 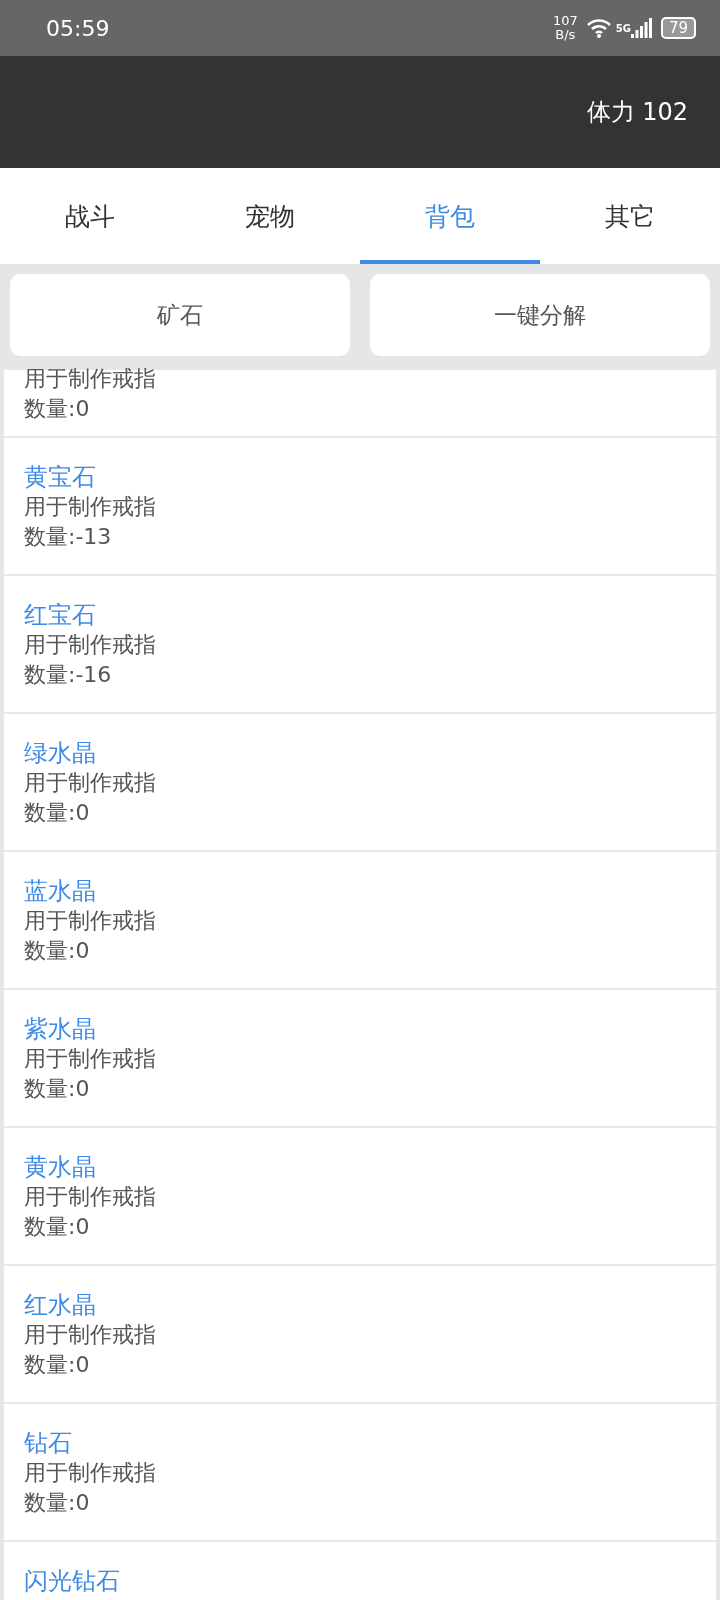 What do you see at coordinates (72, 1581) in the screenshot?
I see `item-name: 闪光钻石` at bounding box center [72, 1581].